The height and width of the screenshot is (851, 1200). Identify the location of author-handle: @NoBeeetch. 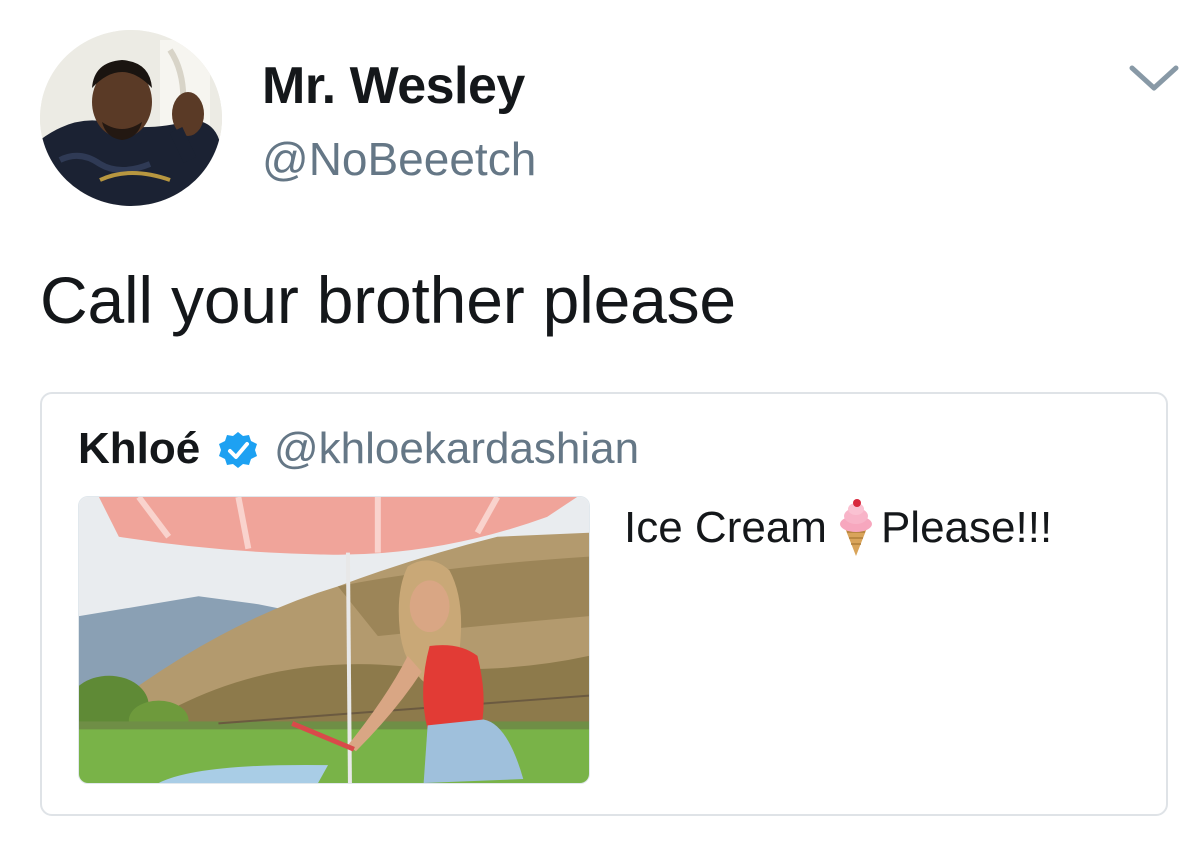
(399, 159).